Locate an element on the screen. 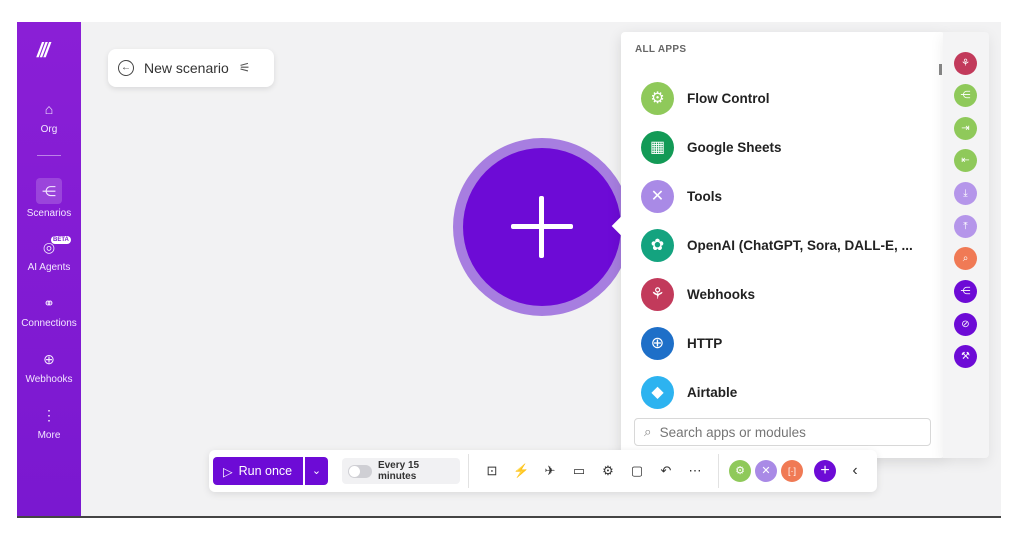 Image resolution: width=1024 pixels, height=538 pixels. kebab-icon: ⋮ is located at coordinates (49, 415).